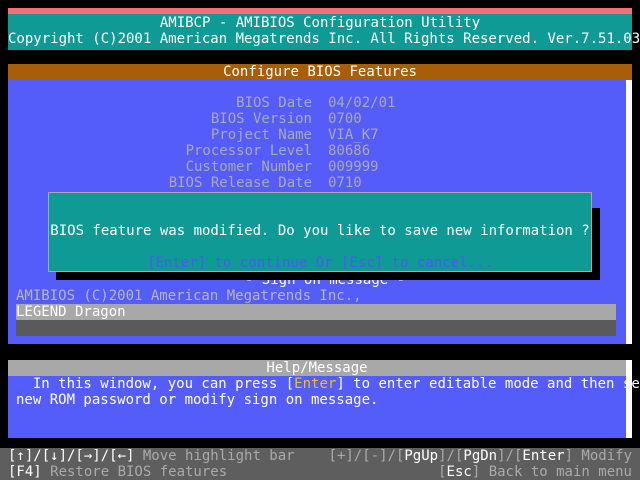 The height and width of the screenshot is (480, 640). What do you see at coordinates (353, 135) in the screenshot?
I see `project-name-value: VIA_K7` at bounding box center [353, 135].